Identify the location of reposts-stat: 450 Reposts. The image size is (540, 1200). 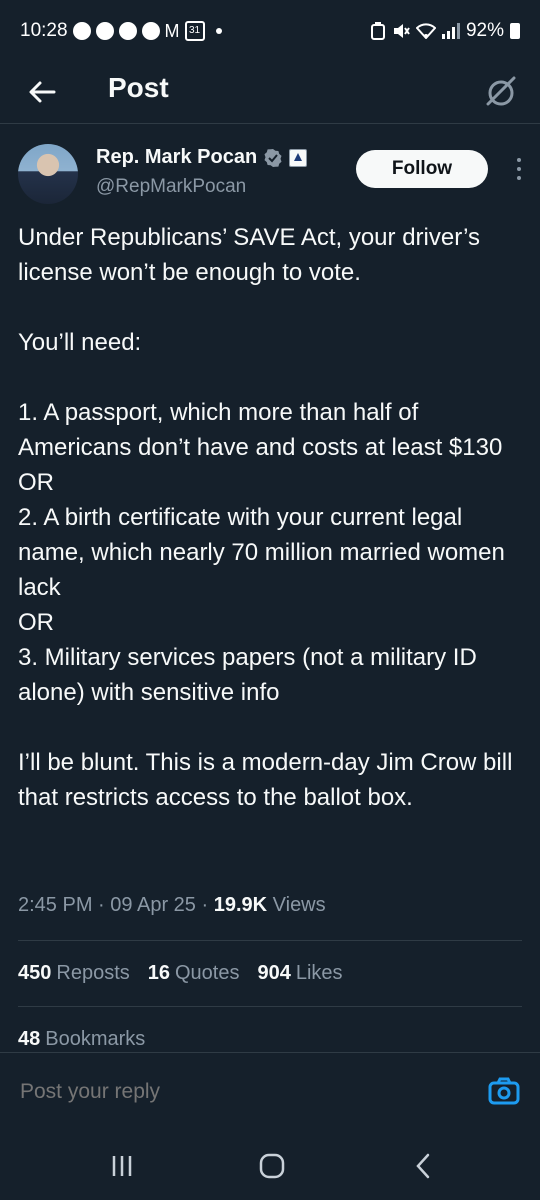
(74, 973).